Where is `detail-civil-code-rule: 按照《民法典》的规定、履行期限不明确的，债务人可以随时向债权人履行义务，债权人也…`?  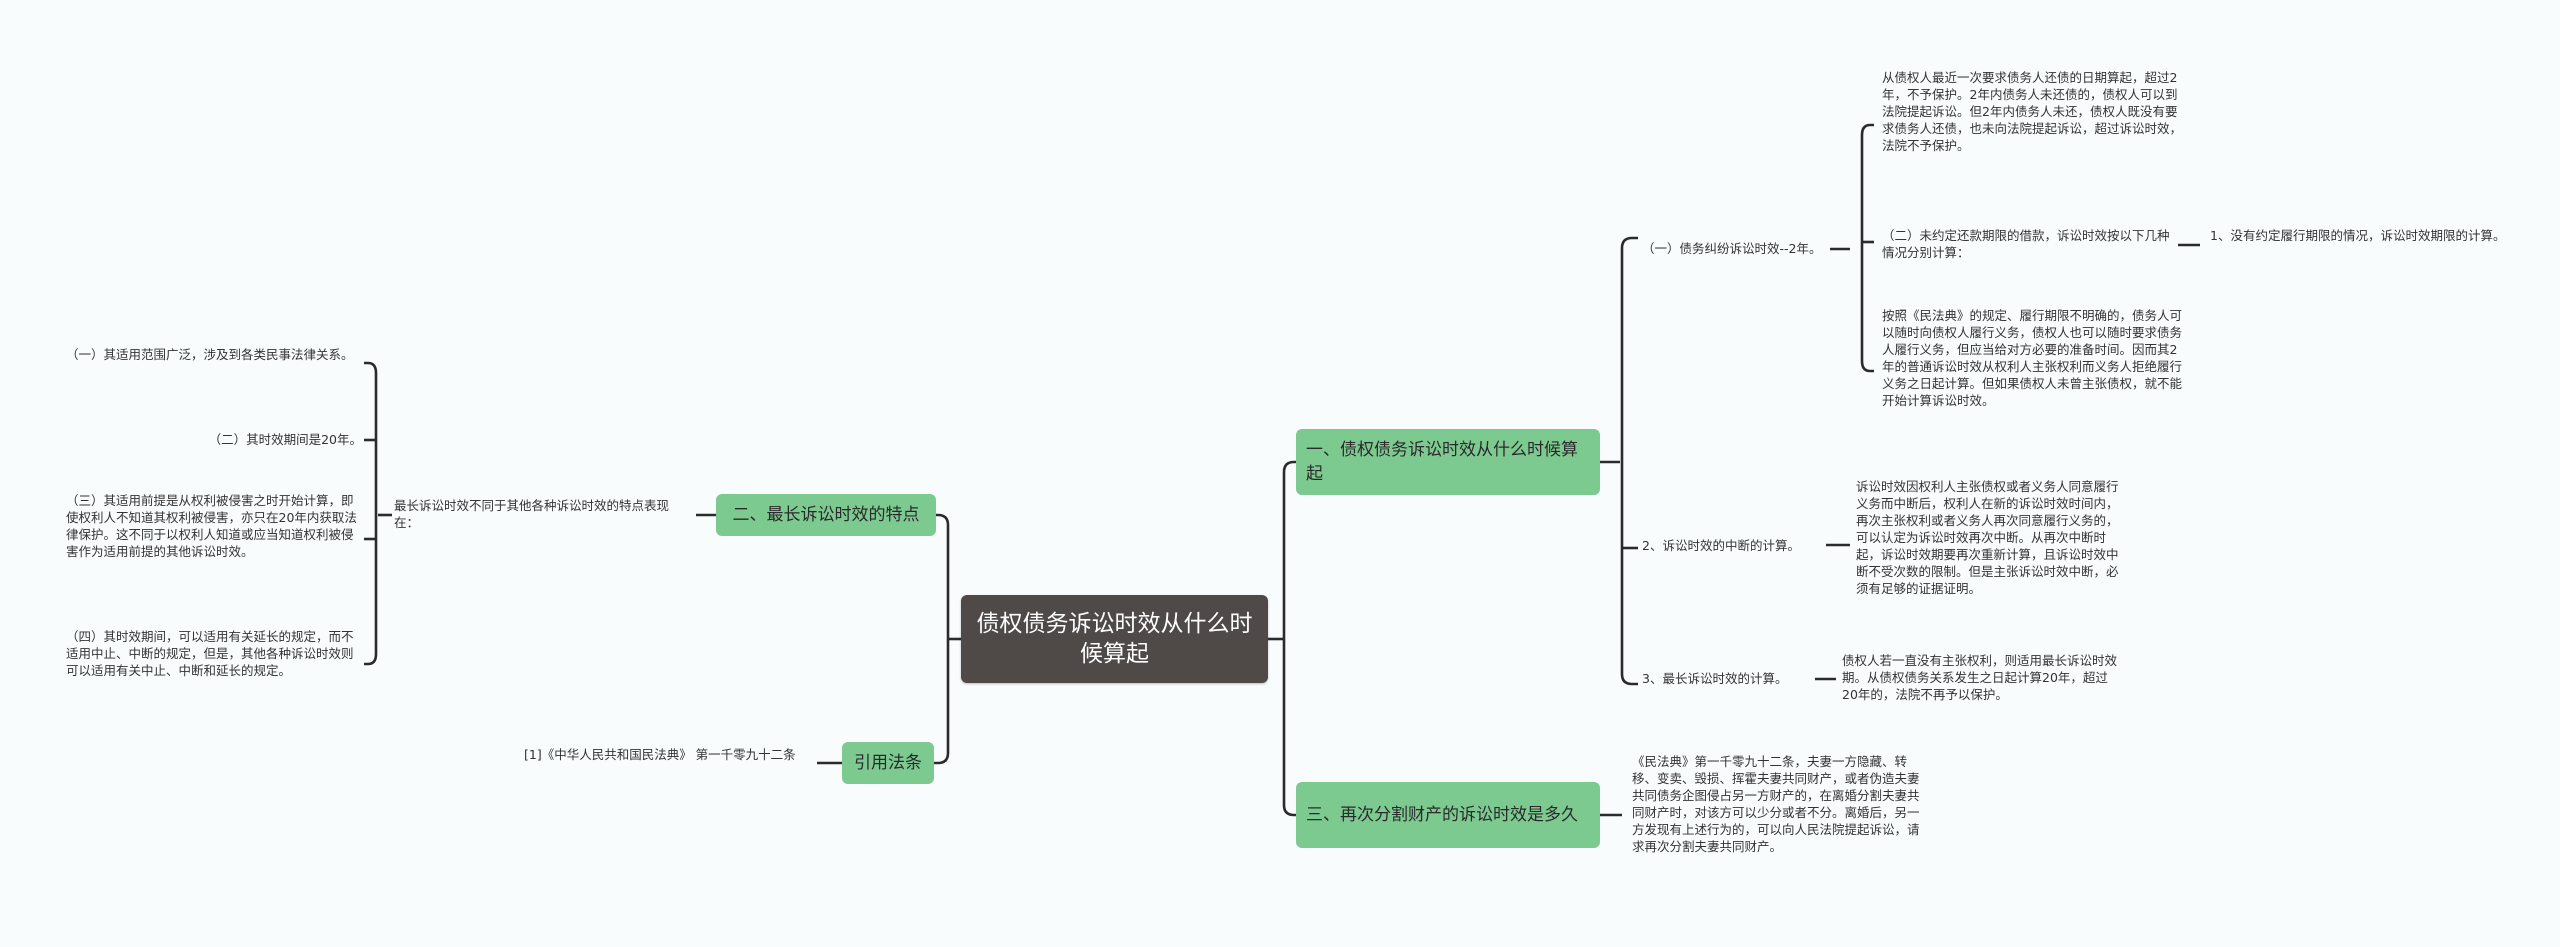 detail-civil-code-rule: 按照《民法典》的规定、履行期限不明确的，债务人可以随时向债权人履行义务，债权人也… is located at coordinates (2032, 358).